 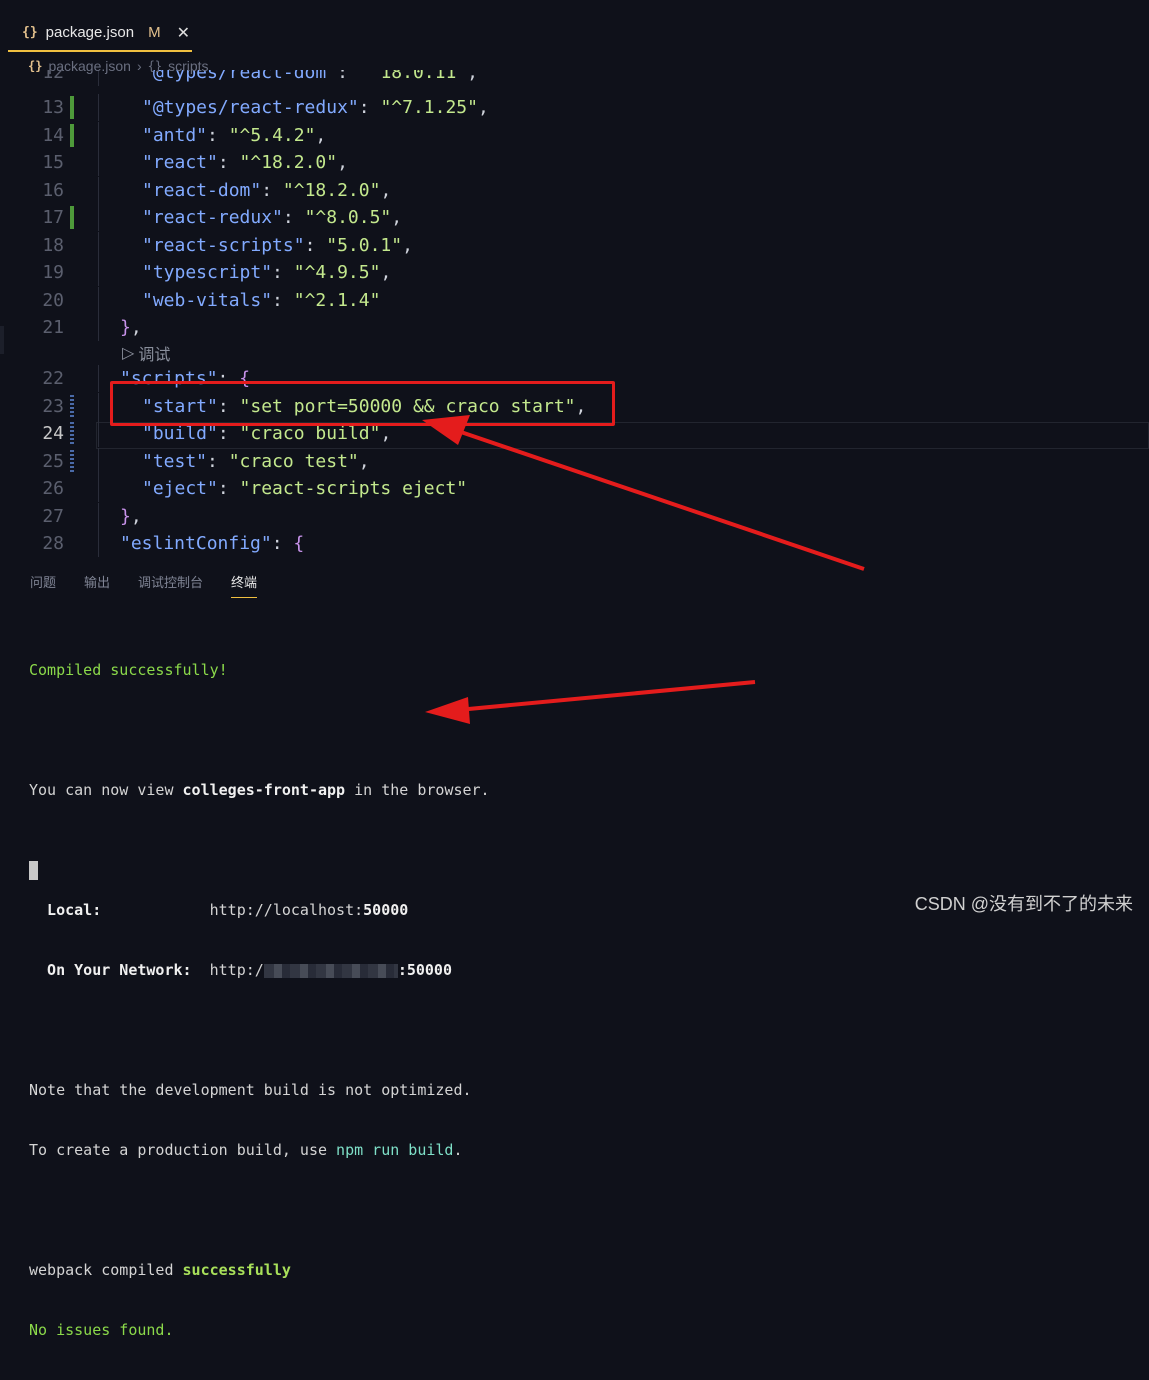 What do you see at coordinates (53, 217) in the screenshot?
I see `line-number: 17` at bounding box center [53, 217].